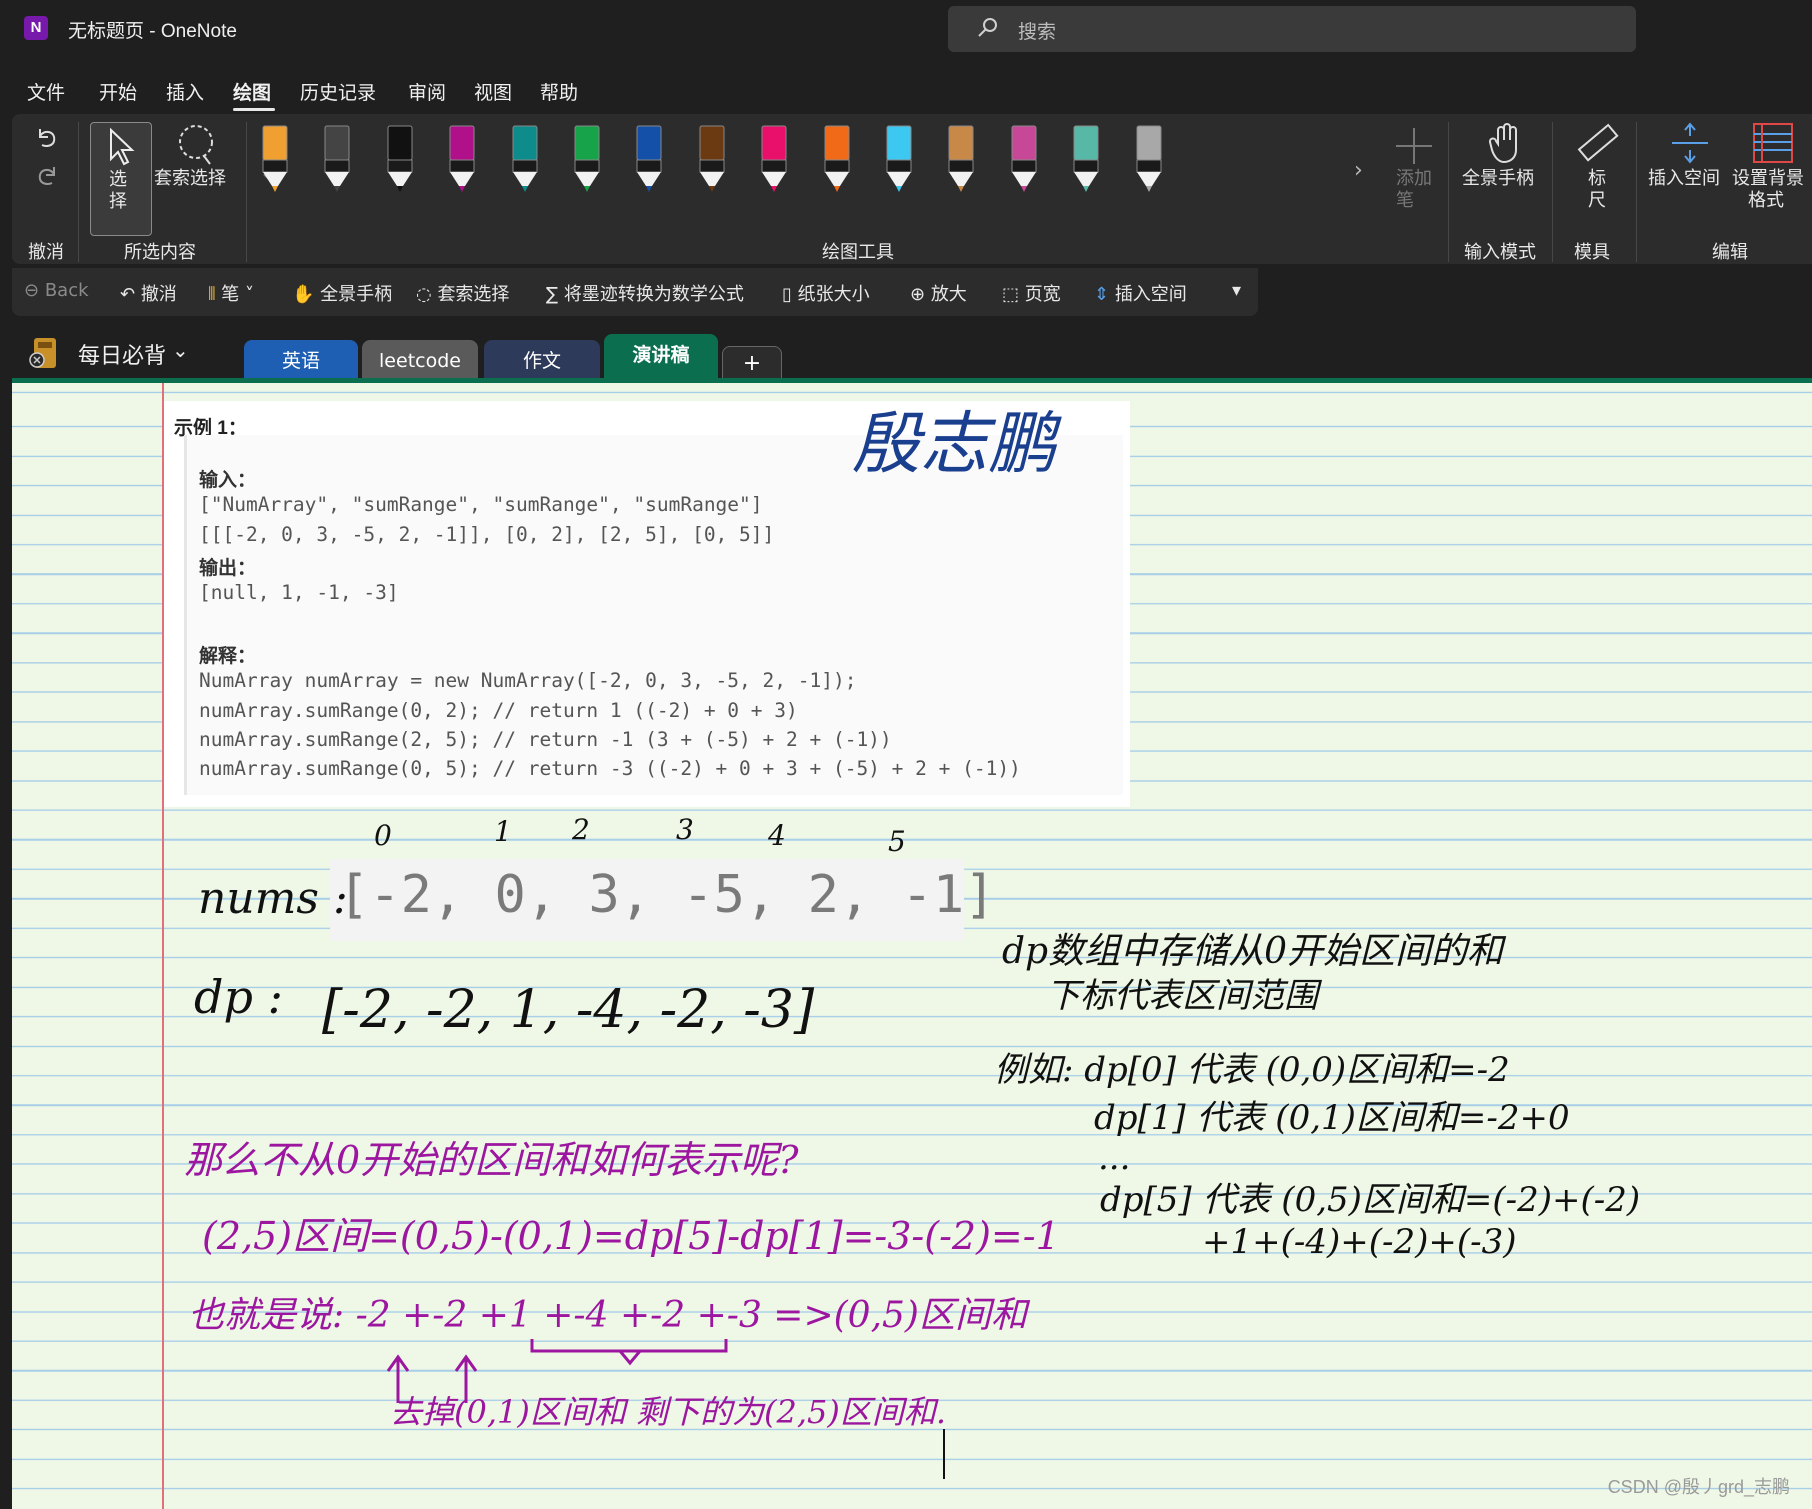 The image size is (1812, 1509). What do you see at coordinates (254, 109) in the screenshot?
I see `menu-active-indicator` at bounding box center [254, 109].